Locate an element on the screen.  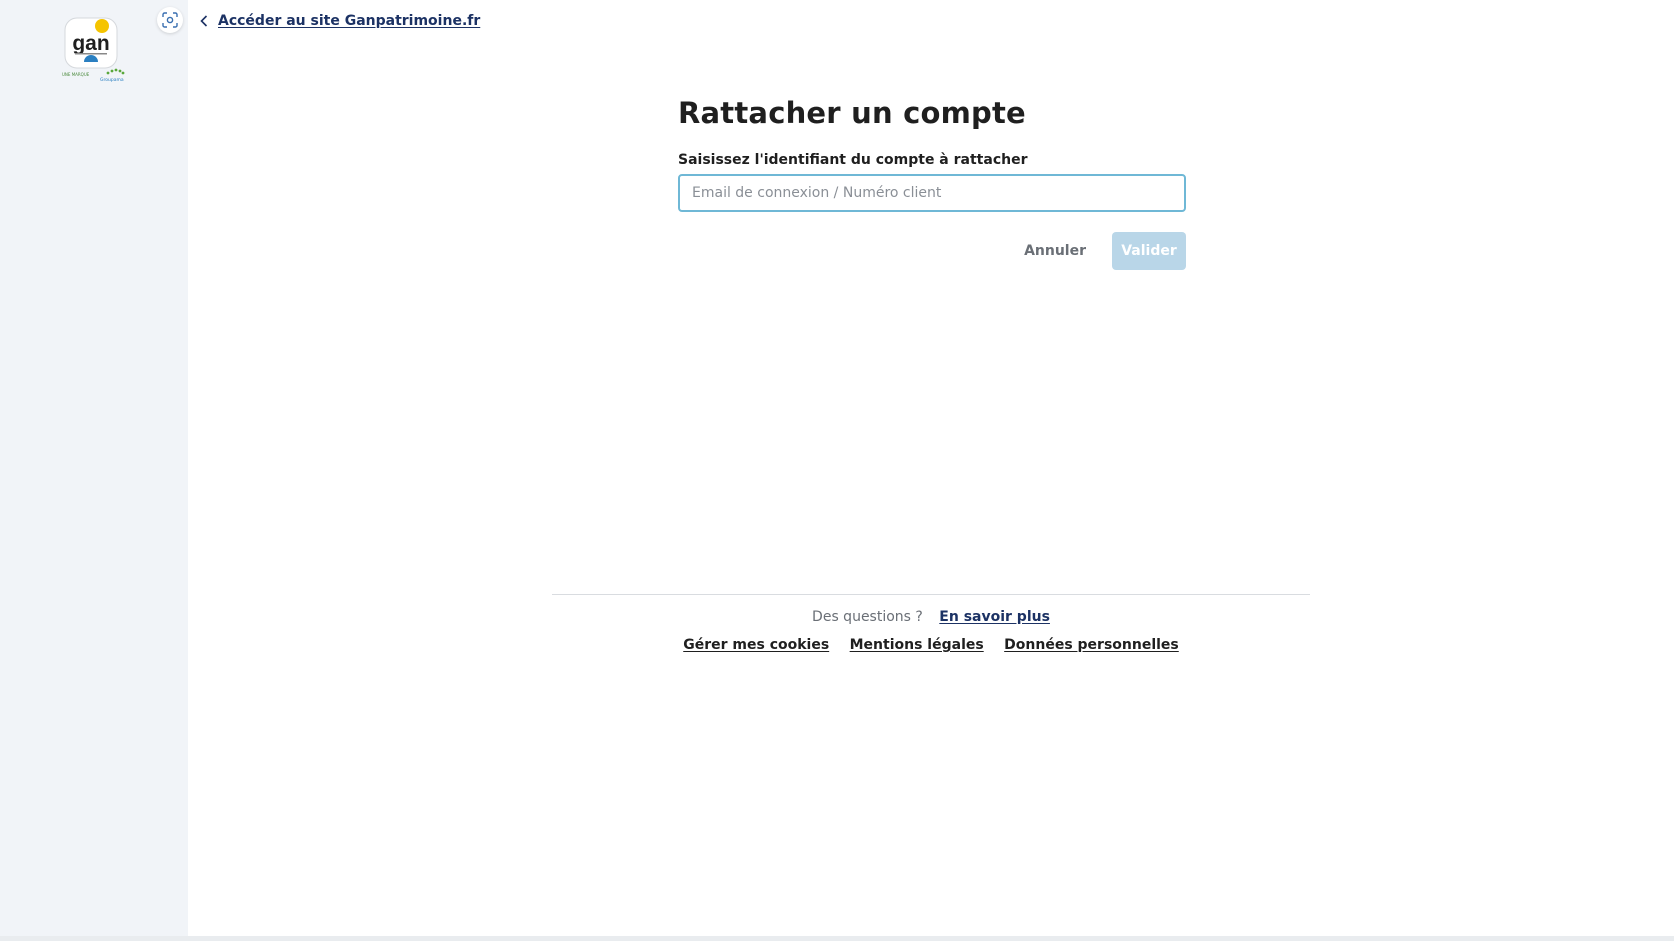
gan-logo-graphic: gan UNE MARQUE Groupama is located at coordinates (93, 50).